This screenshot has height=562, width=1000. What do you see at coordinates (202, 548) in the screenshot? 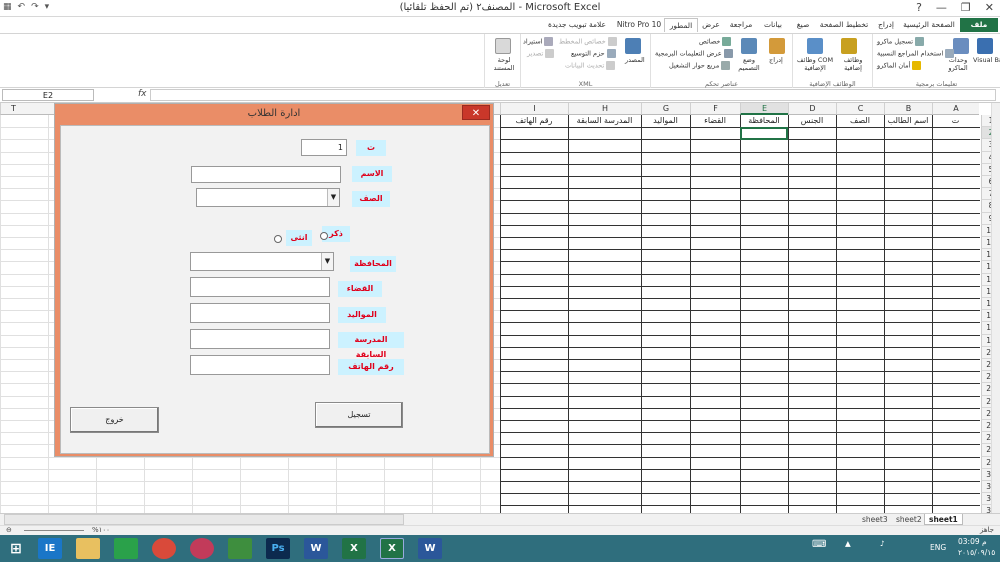
I see `opera-icon` at bounding box center [202, 548].